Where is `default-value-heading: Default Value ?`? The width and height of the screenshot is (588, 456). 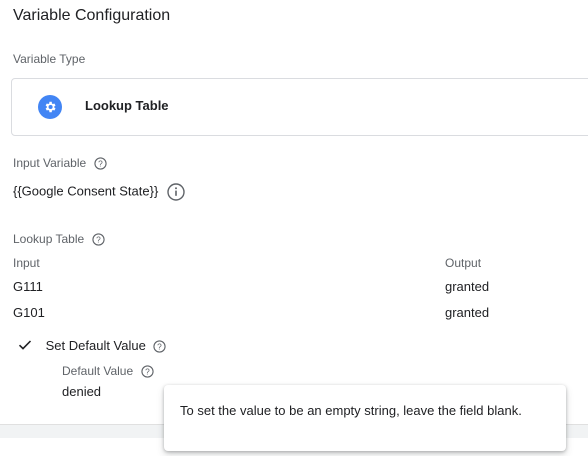 default-value-heading: Default Value ? is located at coordinates (108, 371).